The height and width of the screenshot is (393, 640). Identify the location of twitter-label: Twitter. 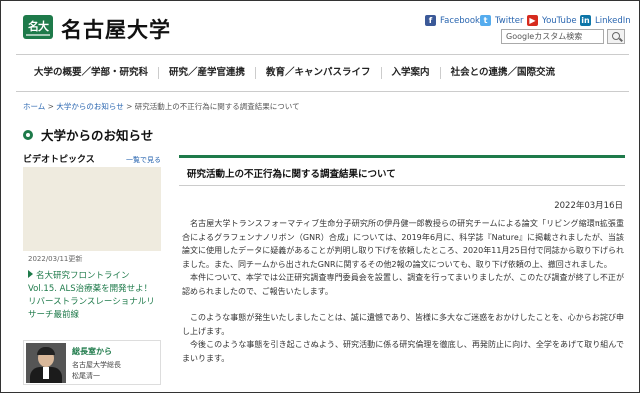
(509, 20).